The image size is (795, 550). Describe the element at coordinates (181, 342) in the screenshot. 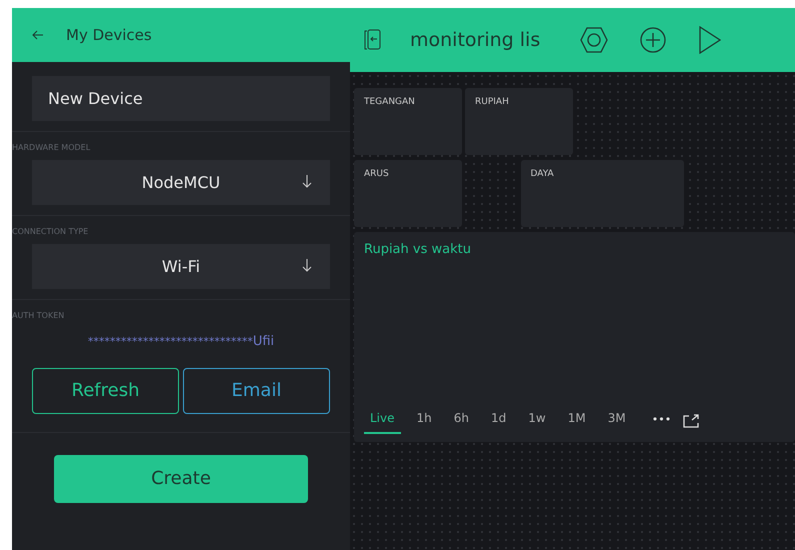

I see `auth-token: ******************************Ufii` at that location.